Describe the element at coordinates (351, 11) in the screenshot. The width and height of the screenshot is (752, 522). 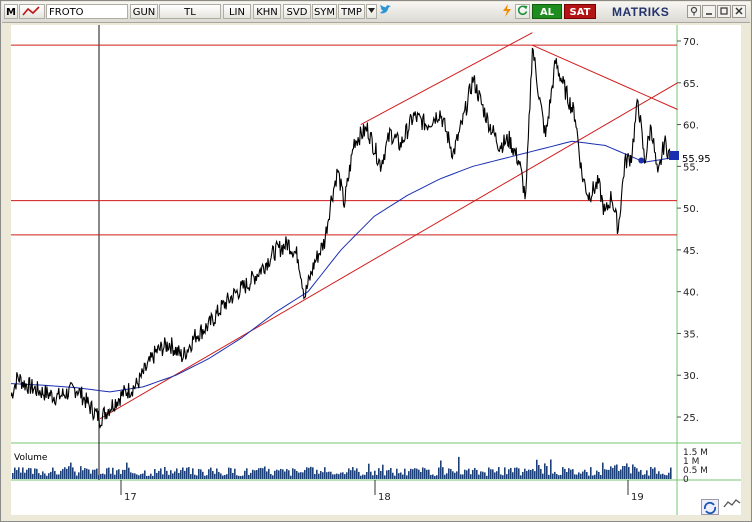
I see `tmp-button: TMP` at that location.